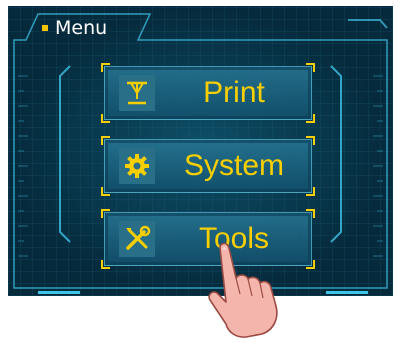  I want to click on system-label: System, so click(234, 165).